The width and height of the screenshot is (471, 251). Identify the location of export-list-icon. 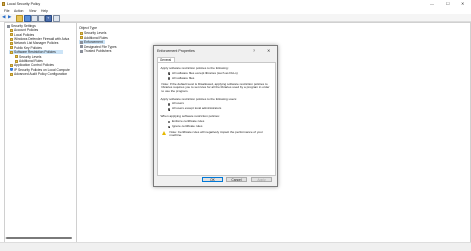
(41, 18).